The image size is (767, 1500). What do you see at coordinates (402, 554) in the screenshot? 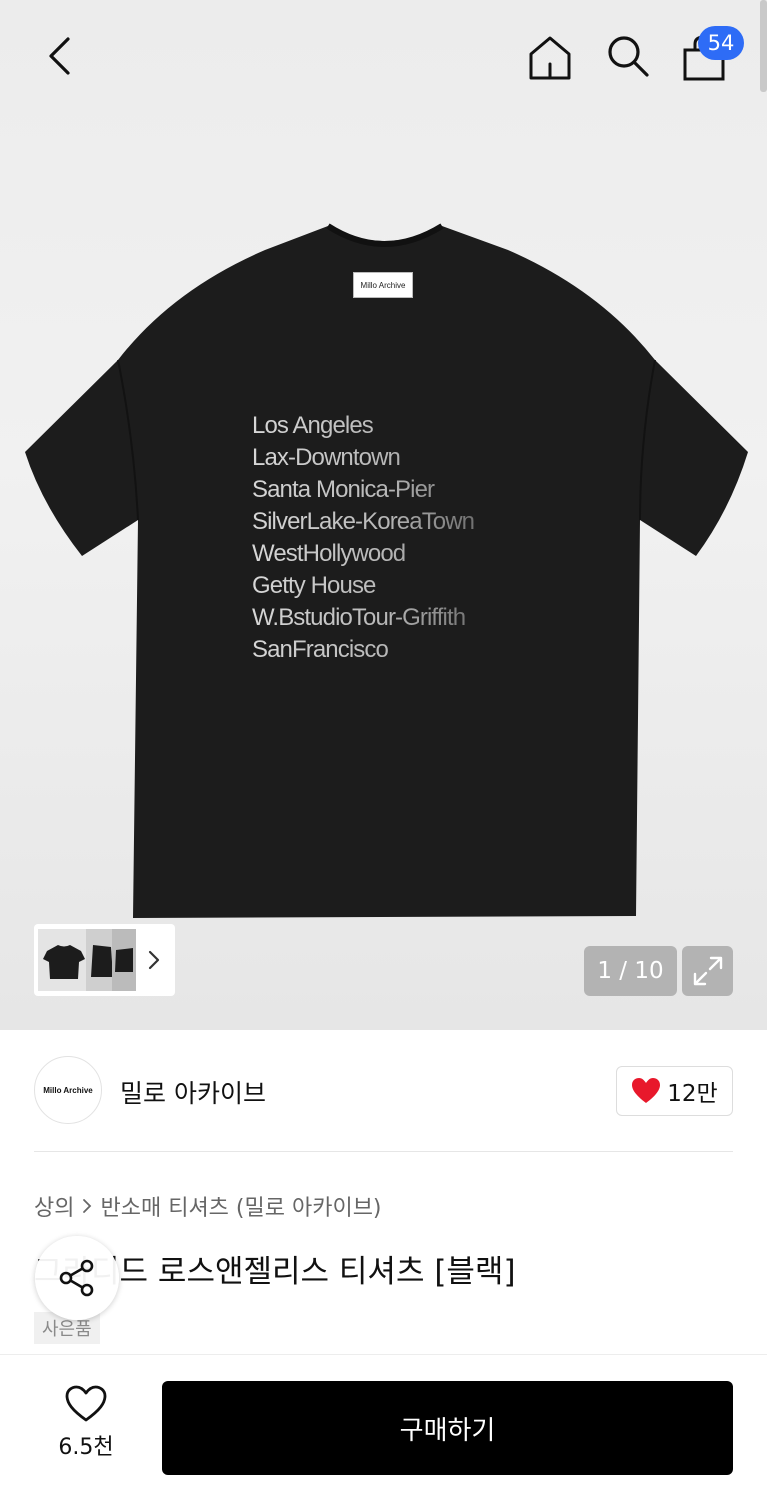
I see `print-line: WestHollywood` at bounding box center [402, 554].